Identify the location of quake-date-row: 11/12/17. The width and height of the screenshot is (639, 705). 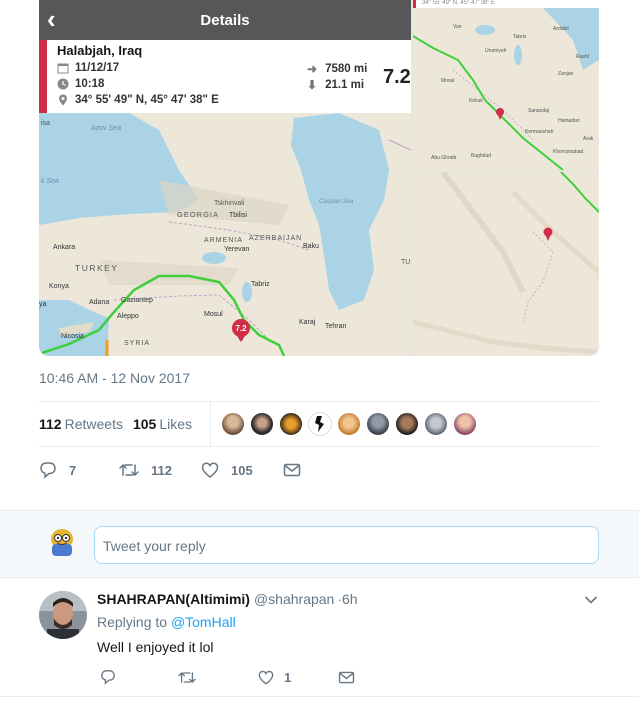
(88, 68).